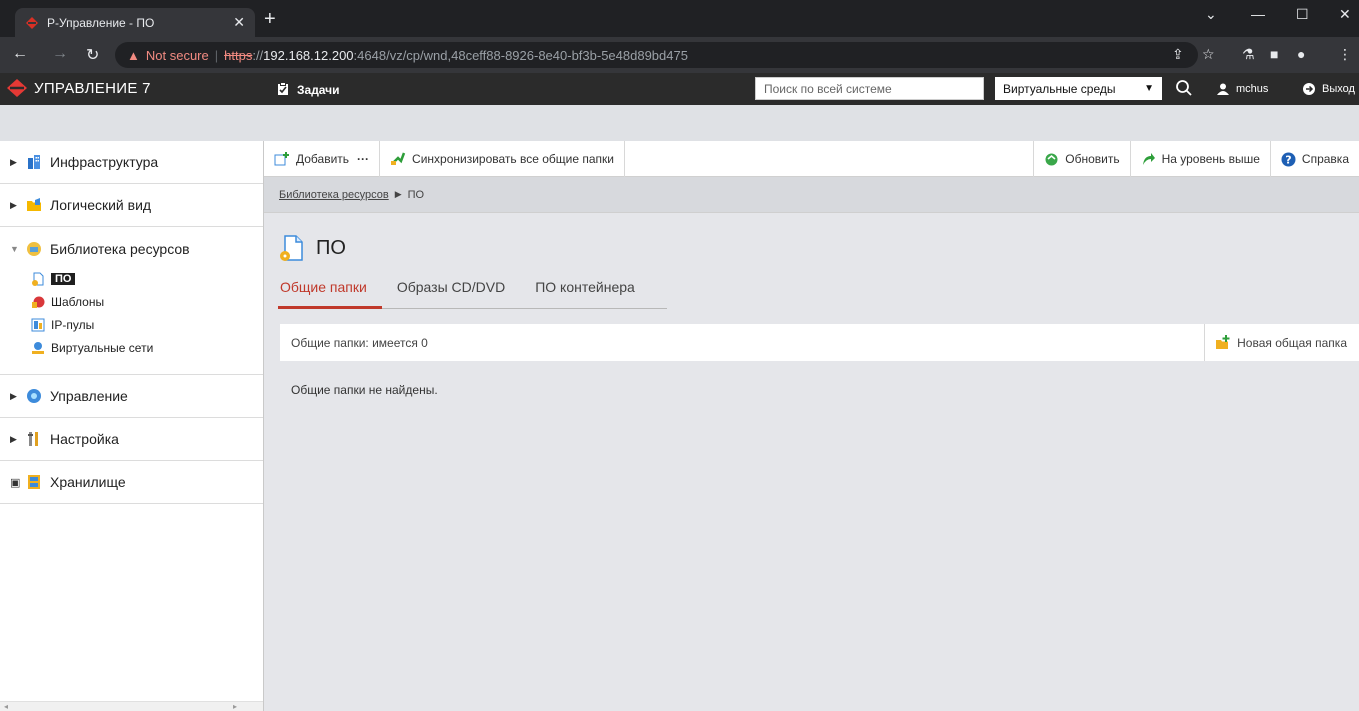  Describe the element at coordinates (79, 88) in the screenshot. I see `brand-logo: УПРАВЛЕНИЕ 7` at that location.